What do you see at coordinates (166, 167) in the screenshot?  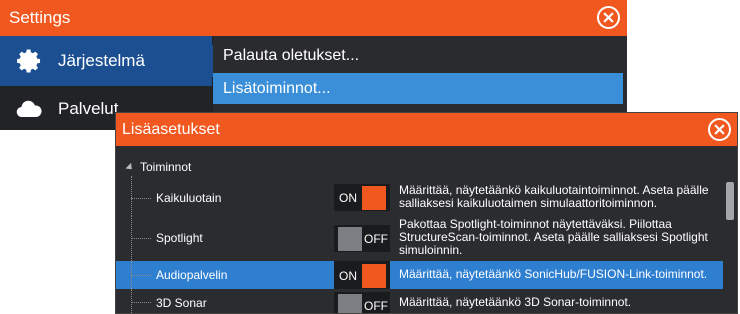 I see `group-label: Toiminnot` at bounding box center [166, 167].